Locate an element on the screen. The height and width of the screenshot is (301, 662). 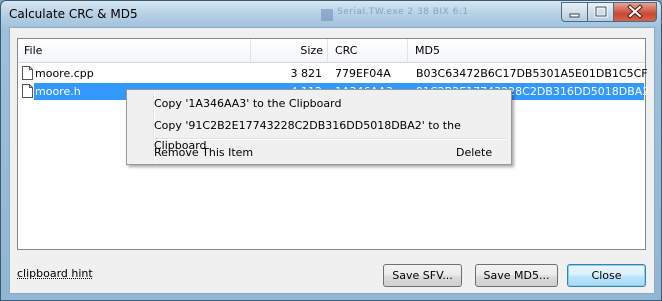
row-file-name: moore.cpp is located at coordinates (64, 73).